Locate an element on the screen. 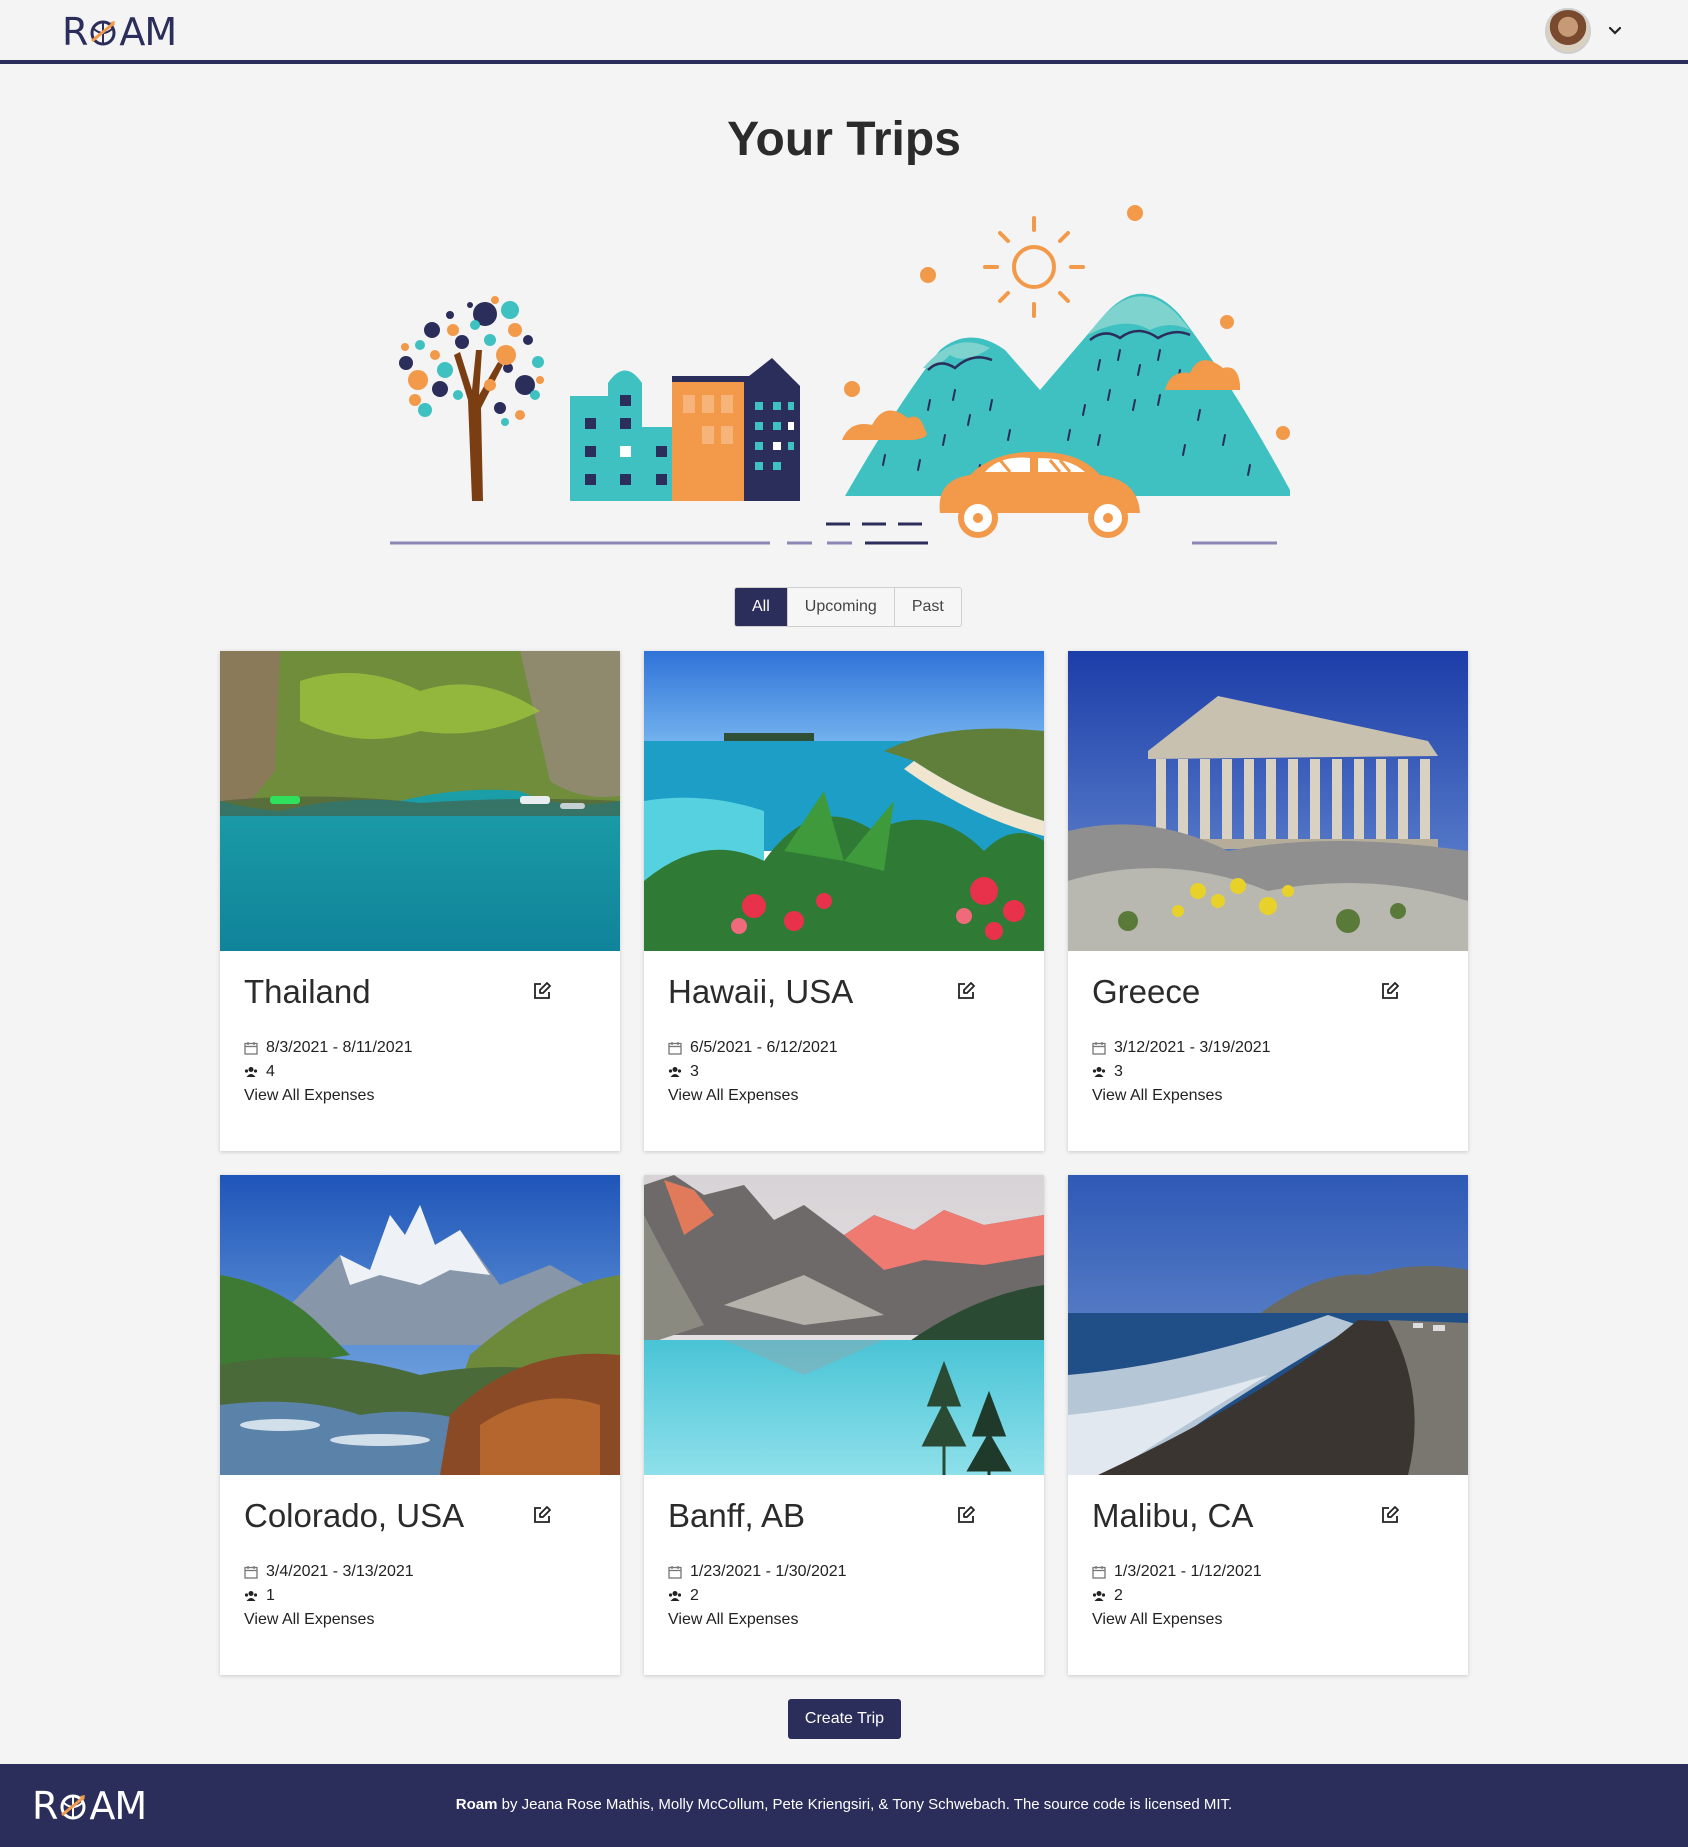 The height and width of the screenshot is (1847, 1688). trip-dates: 3/4/2021 - 3/13/2021 is located at coordinates (340, 1571).